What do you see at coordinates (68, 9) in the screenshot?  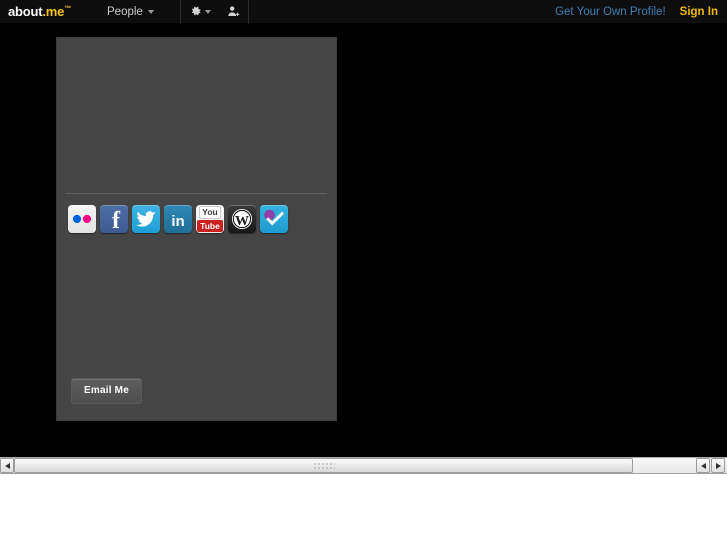 I see `logo-trademark: ™` at bounding box center [68, 9].